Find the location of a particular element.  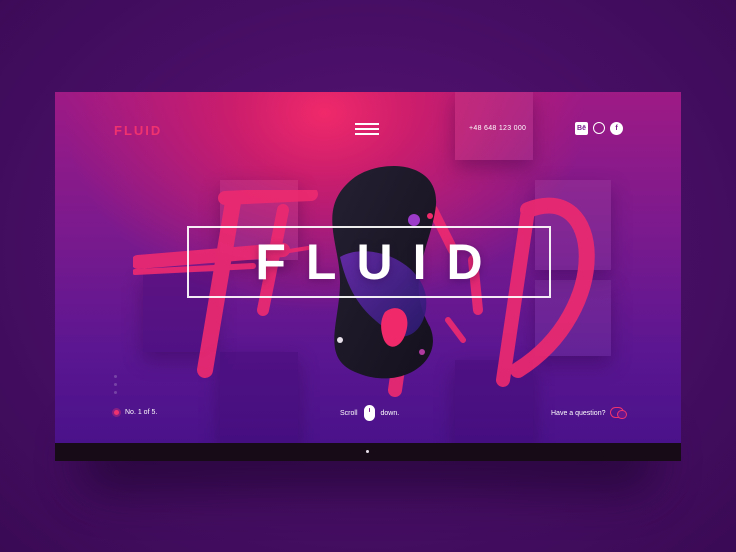

question-link: Have a question? is located at coordinates (589, 413).